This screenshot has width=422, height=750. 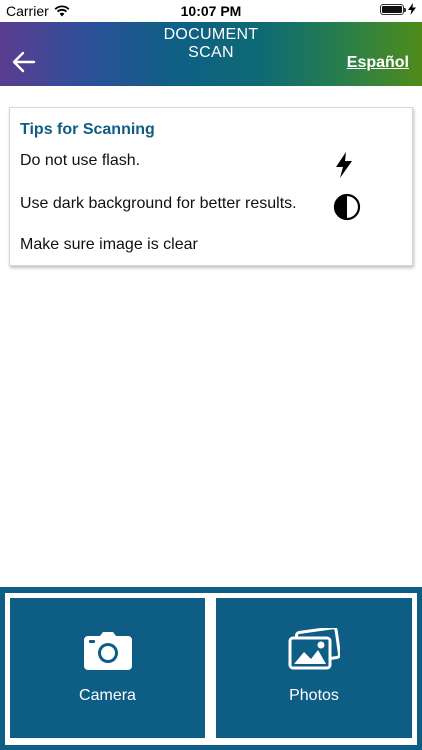 I want to click on contrast-icon, so click(x=347, y=207).